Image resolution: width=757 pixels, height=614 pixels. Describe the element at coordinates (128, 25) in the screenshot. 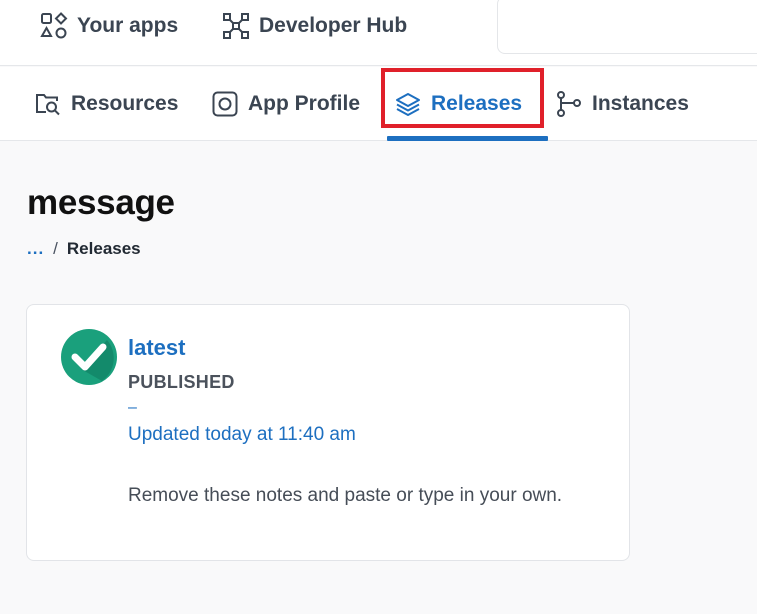

I see `your-apps-label: Your apps` at that location.